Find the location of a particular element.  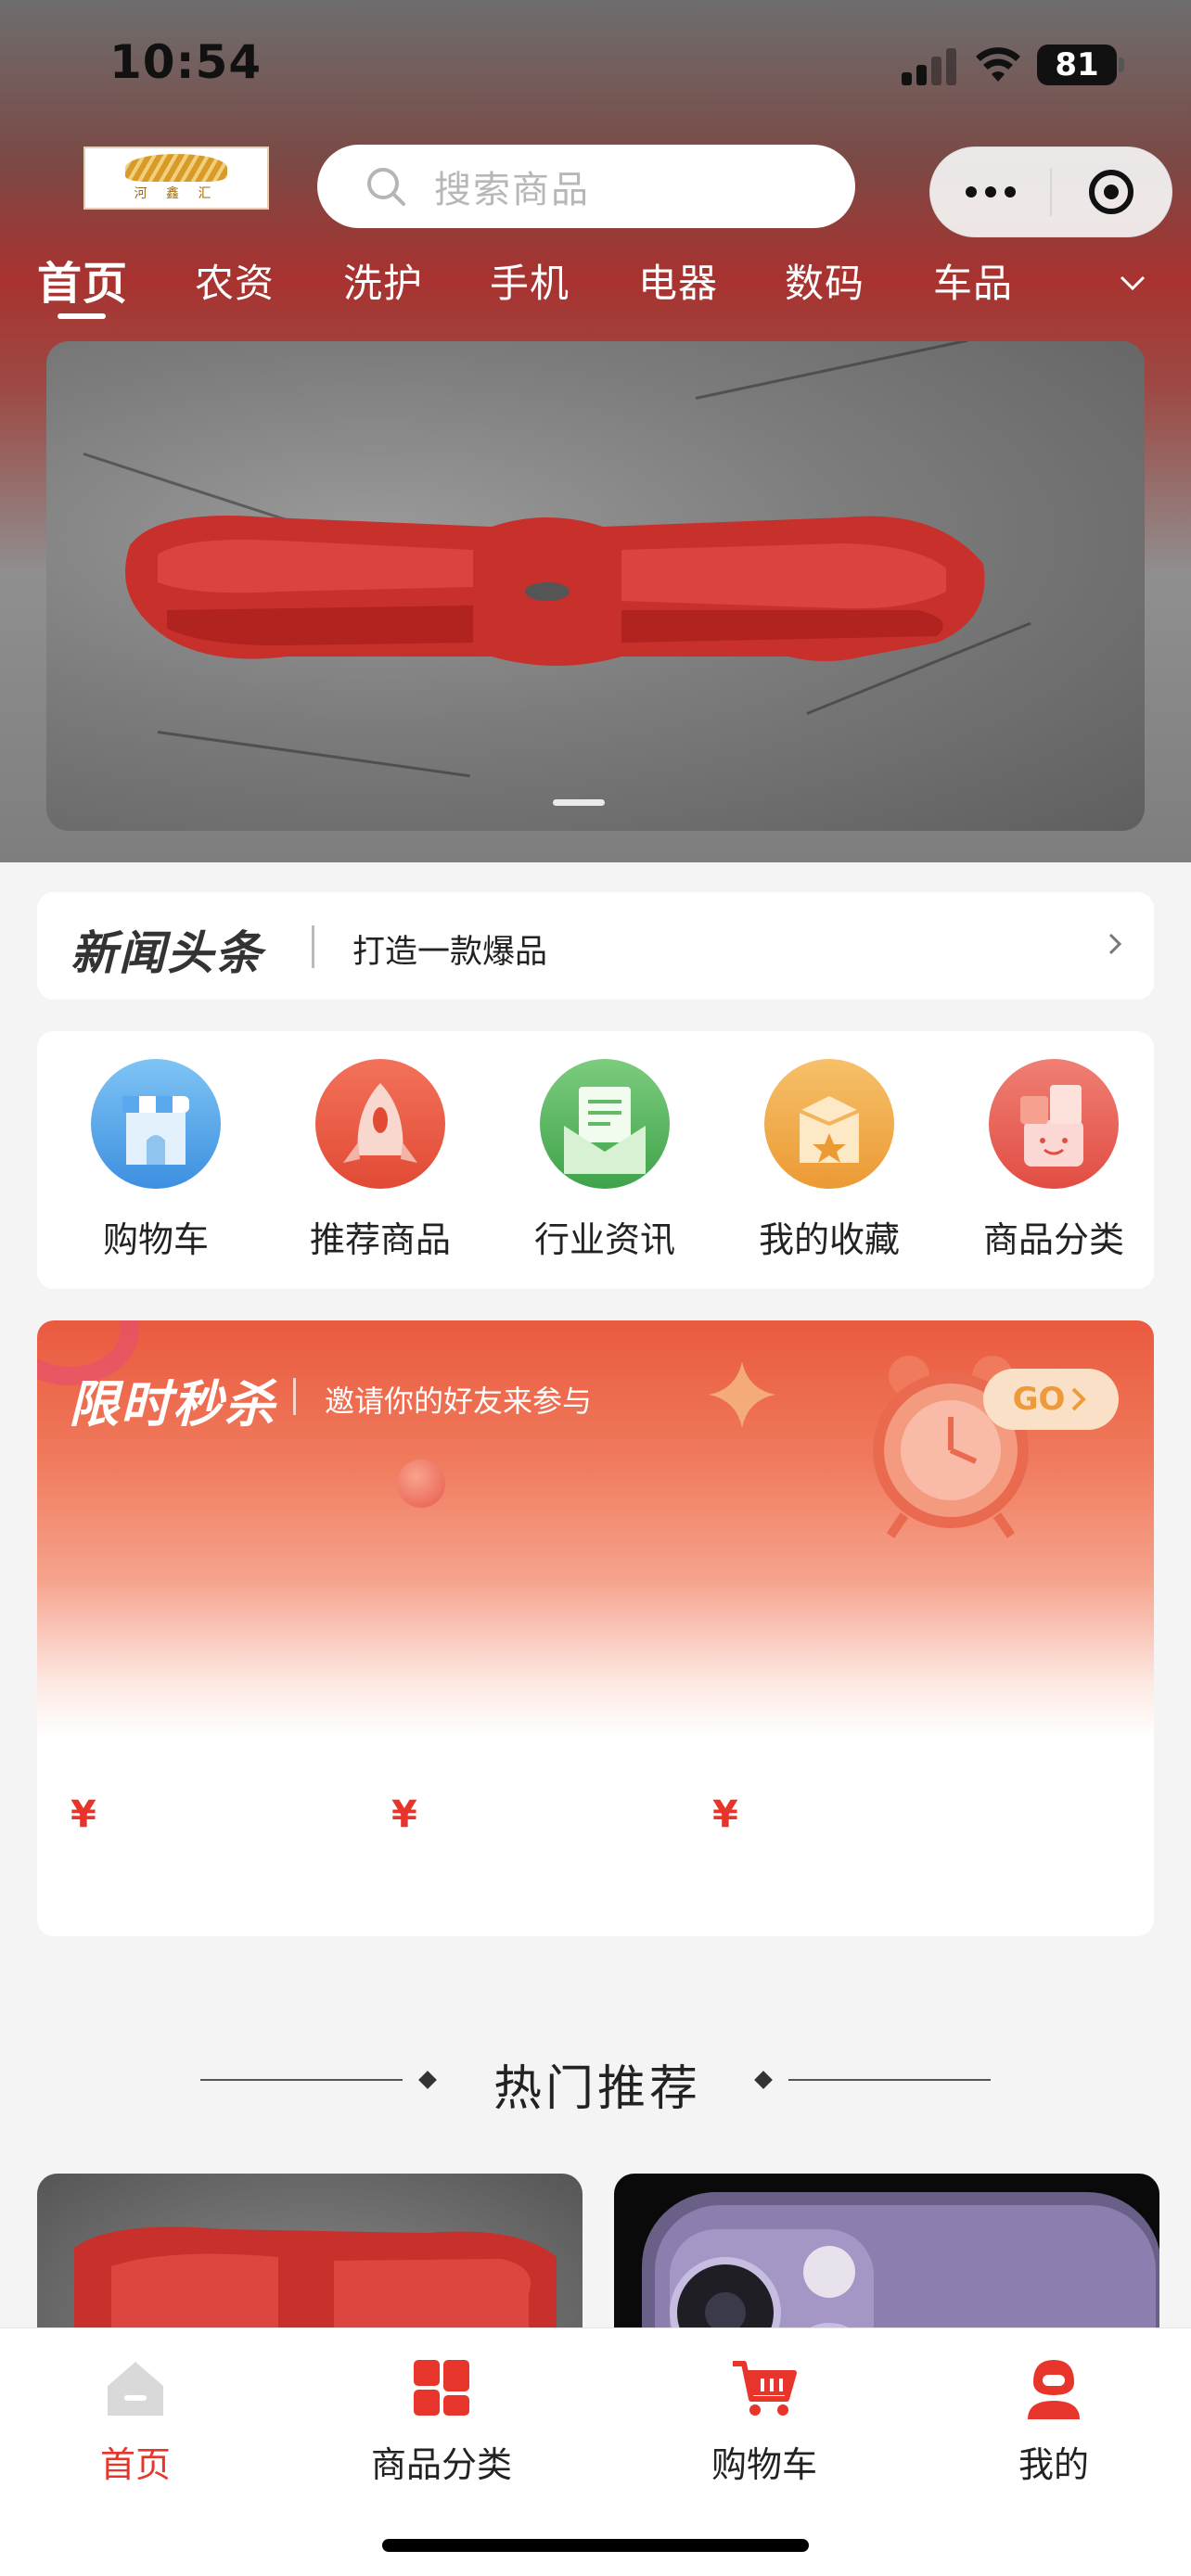

search-placeholder: 搜索商品 is located at coordinates (512, 190).